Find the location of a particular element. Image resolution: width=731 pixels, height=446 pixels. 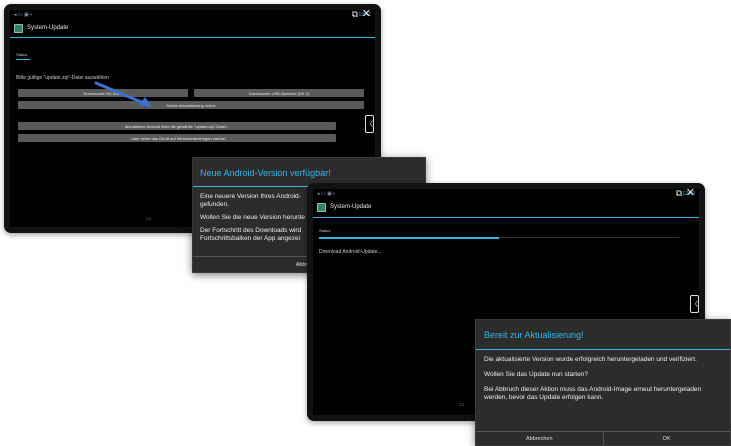

cancel-button: Abbrechen is located at coordinates (539, 438).